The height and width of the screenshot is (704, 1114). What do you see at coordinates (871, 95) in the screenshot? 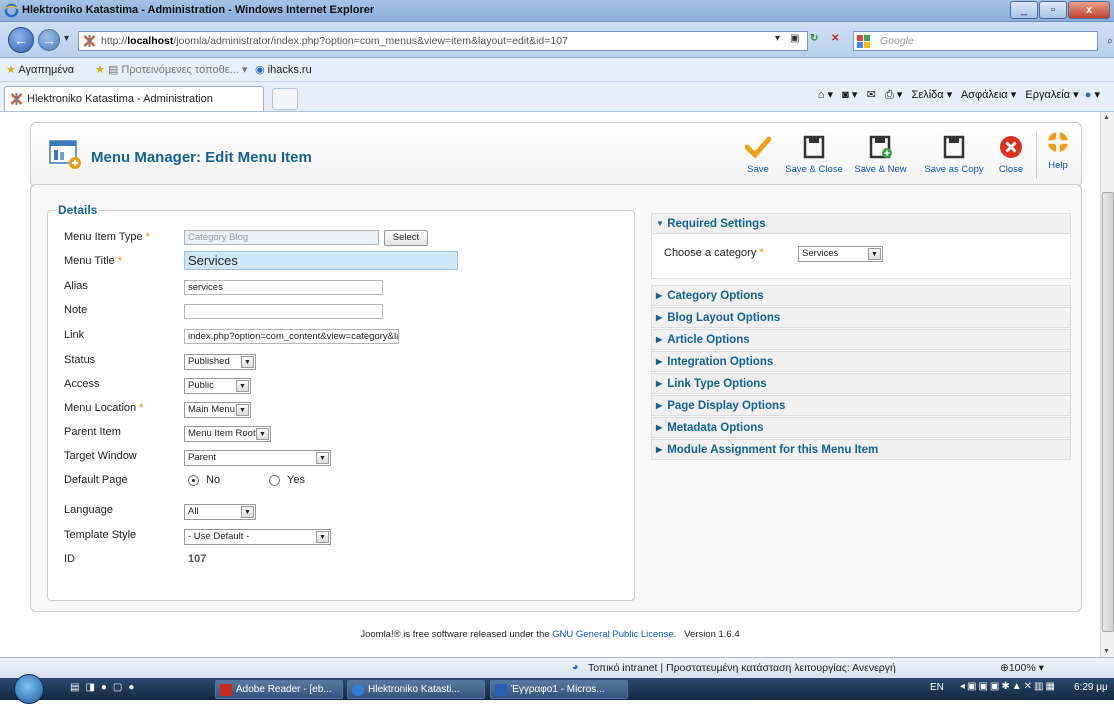
I see `mail-icon: ✉` at bounding box center [871, 95].